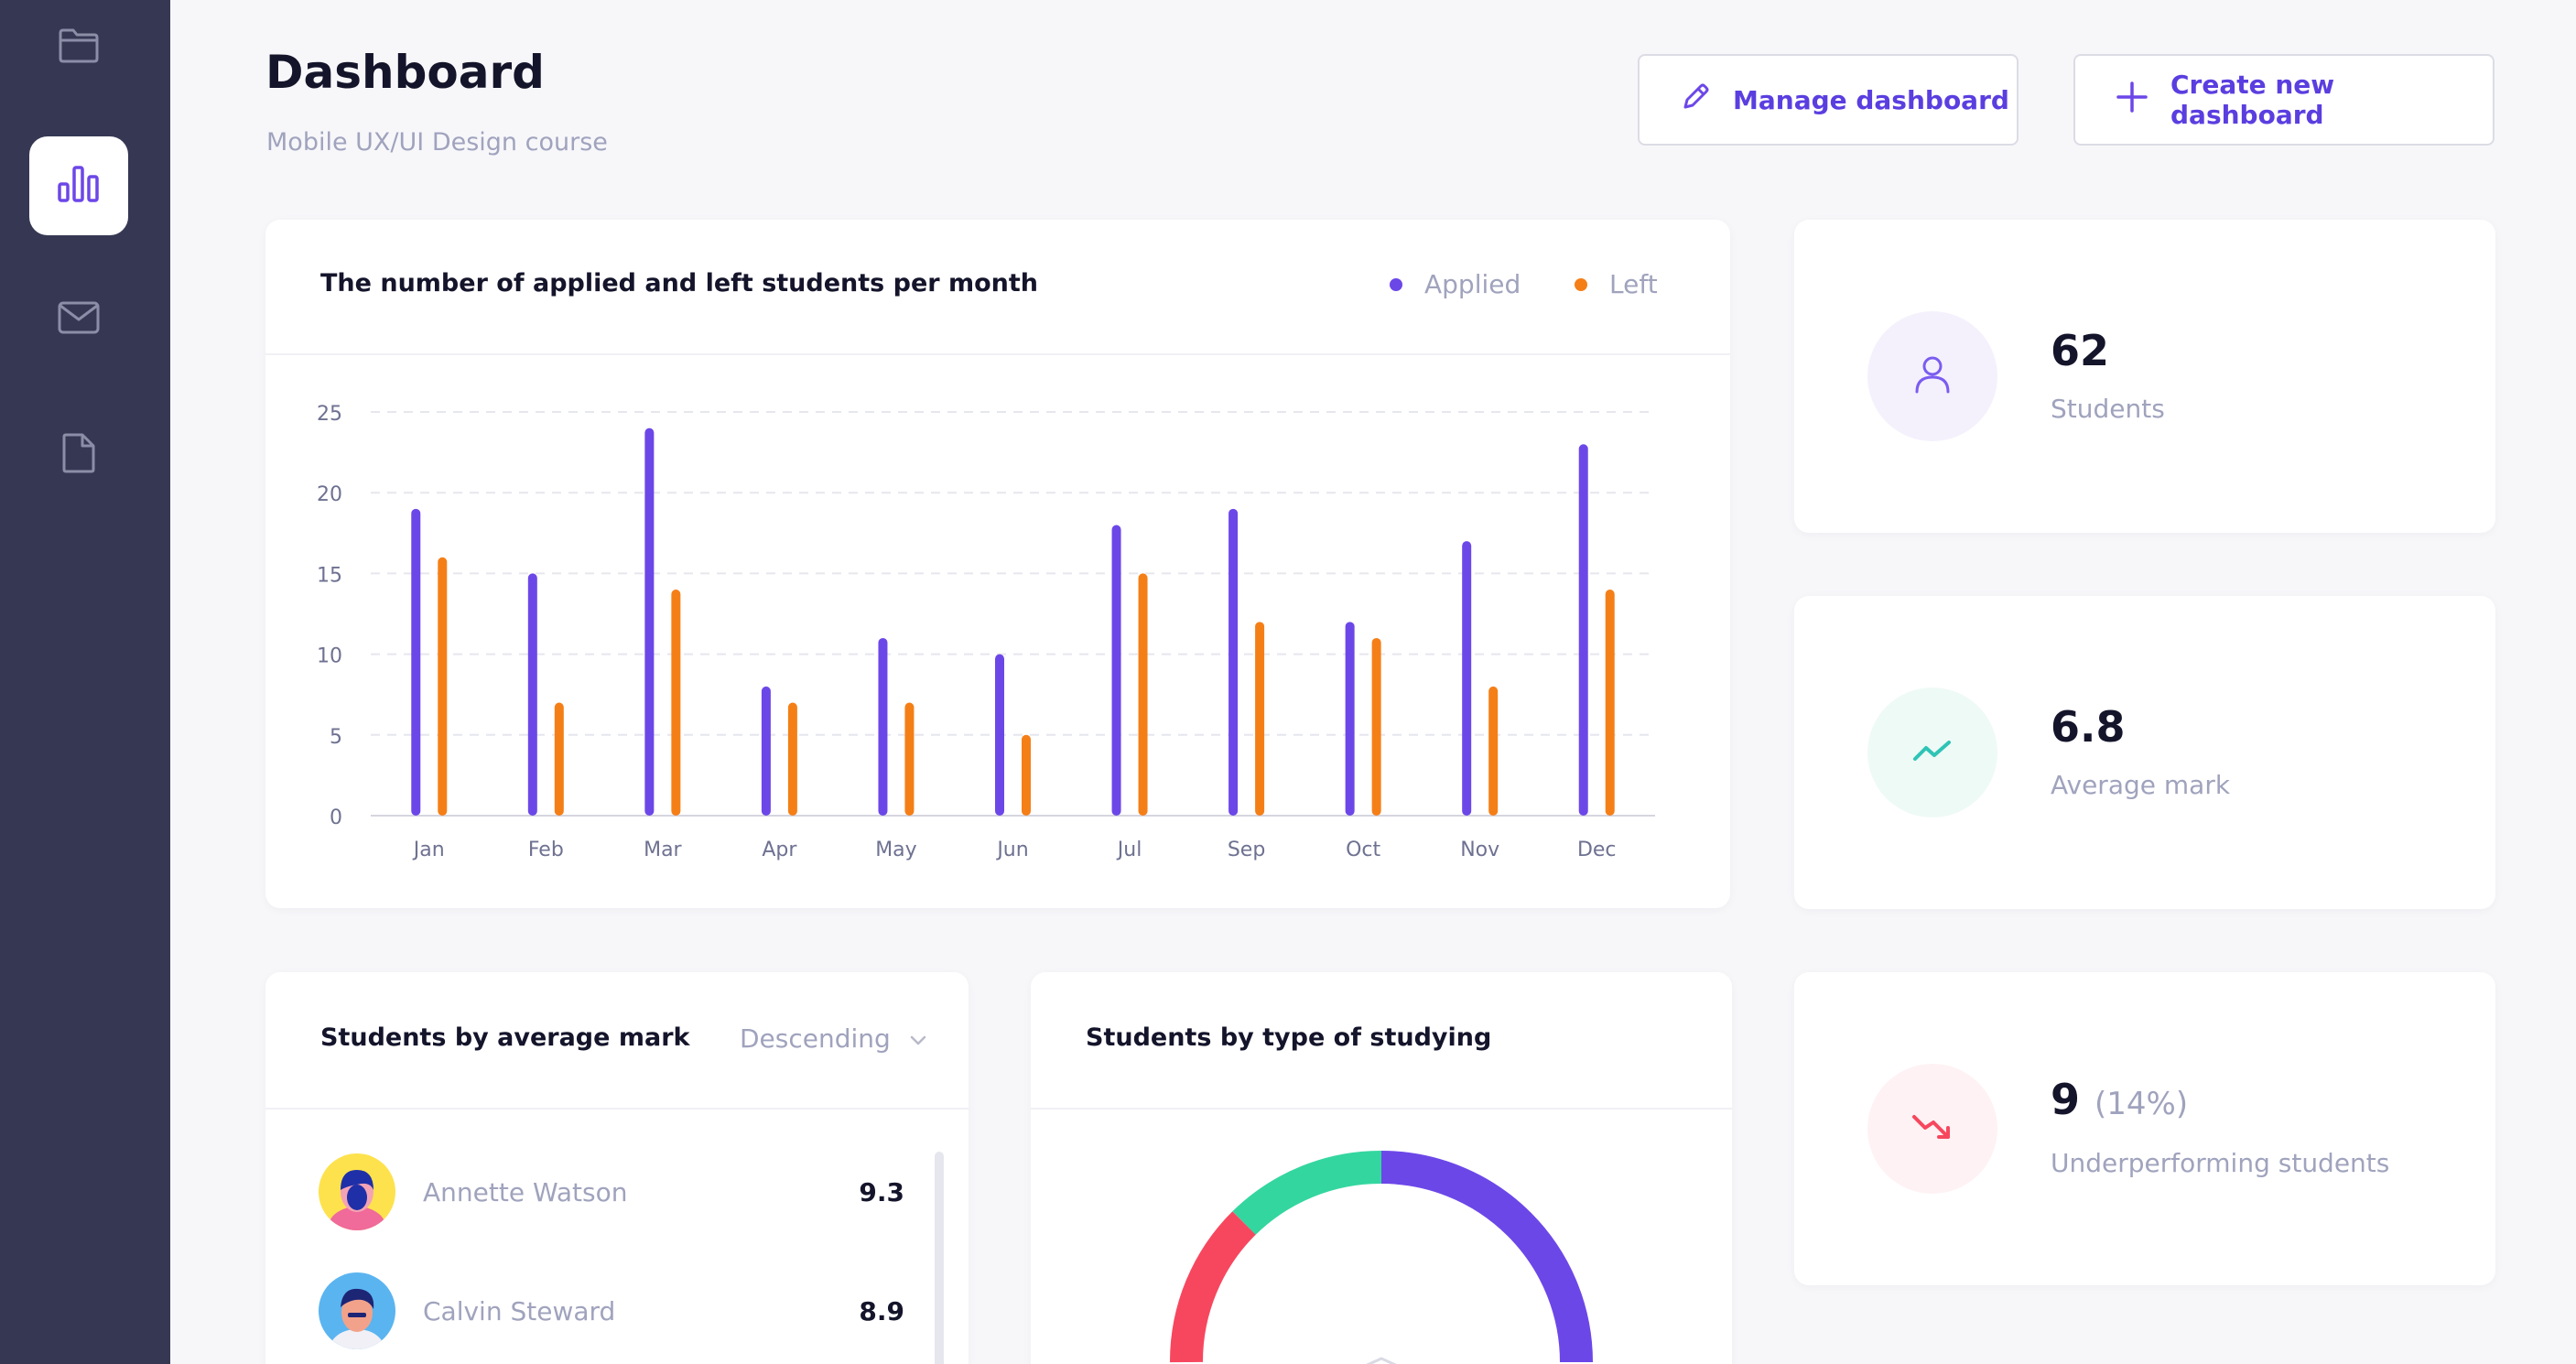 This screenshot has height=1364, width=2576. I want to click on folder-icon, so click(79, 47).